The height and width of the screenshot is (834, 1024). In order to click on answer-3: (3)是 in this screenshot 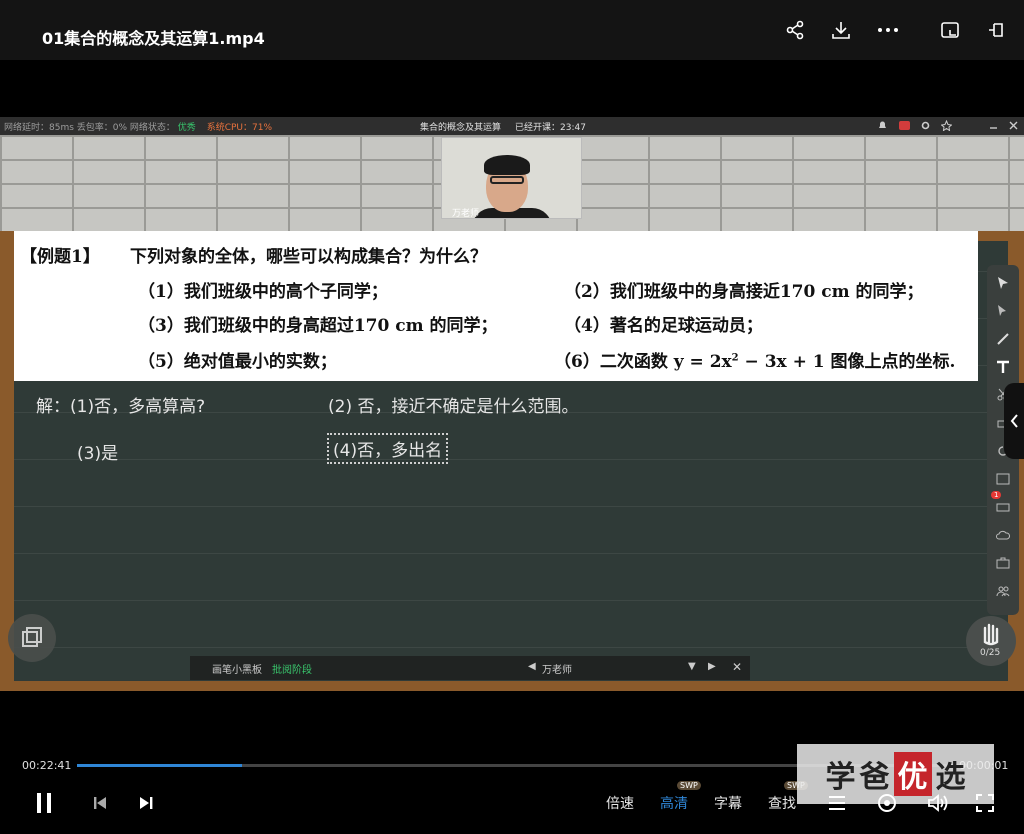, I will do `click(98, 454)`.